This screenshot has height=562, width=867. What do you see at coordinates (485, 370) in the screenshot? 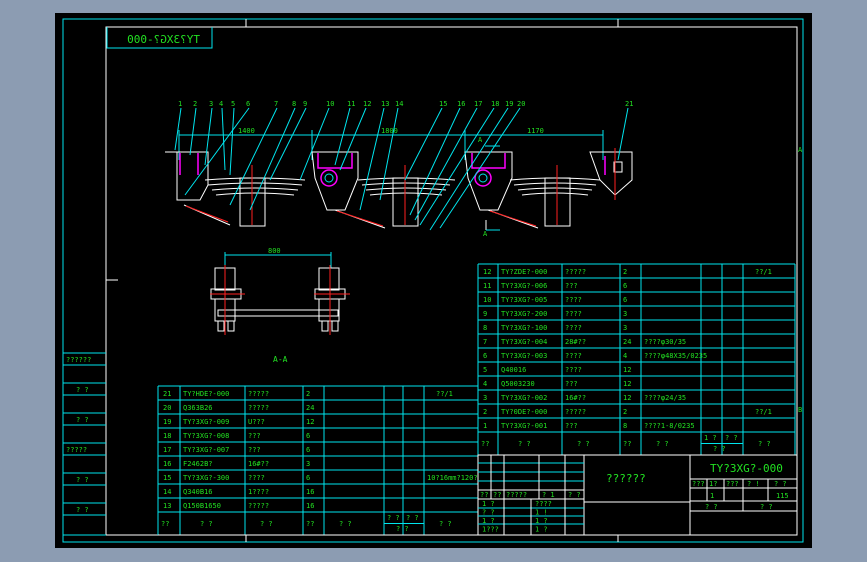
I see `bom-cell: 5` at bounding box center [485, 370].